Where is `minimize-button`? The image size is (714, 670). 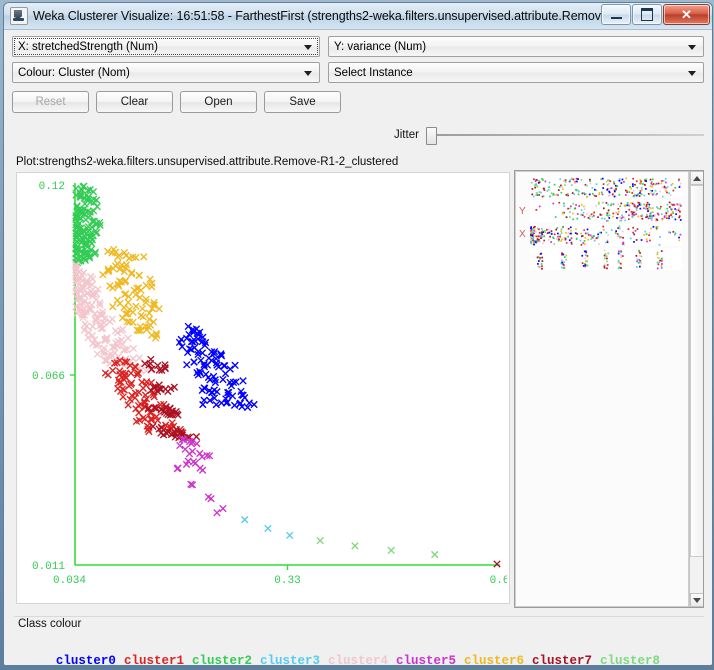 minimize-button is located at coordinates (616, 14).